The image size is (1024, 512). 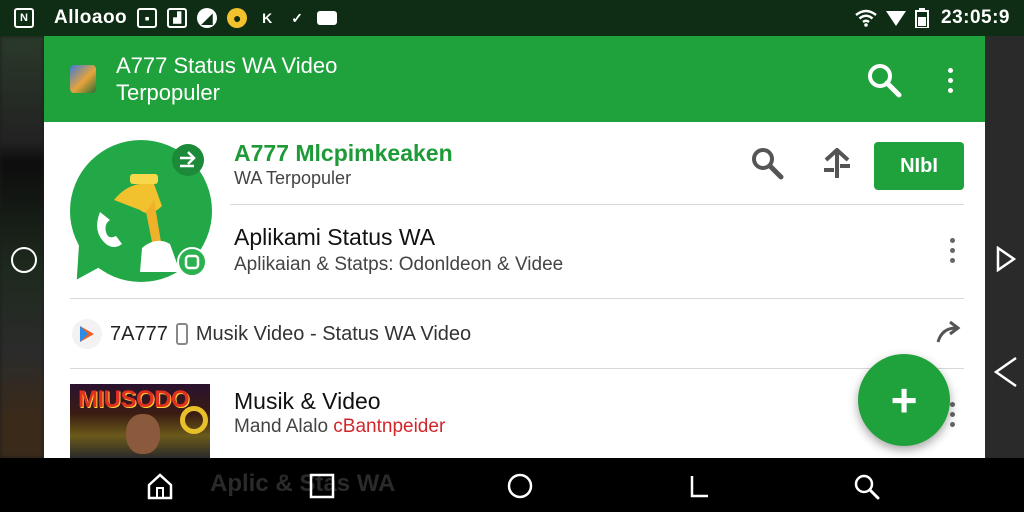 What do you see at coordinates (520, 486) in the screenshot?
I see `home-circle-icon` at bounding box center [520, 486].